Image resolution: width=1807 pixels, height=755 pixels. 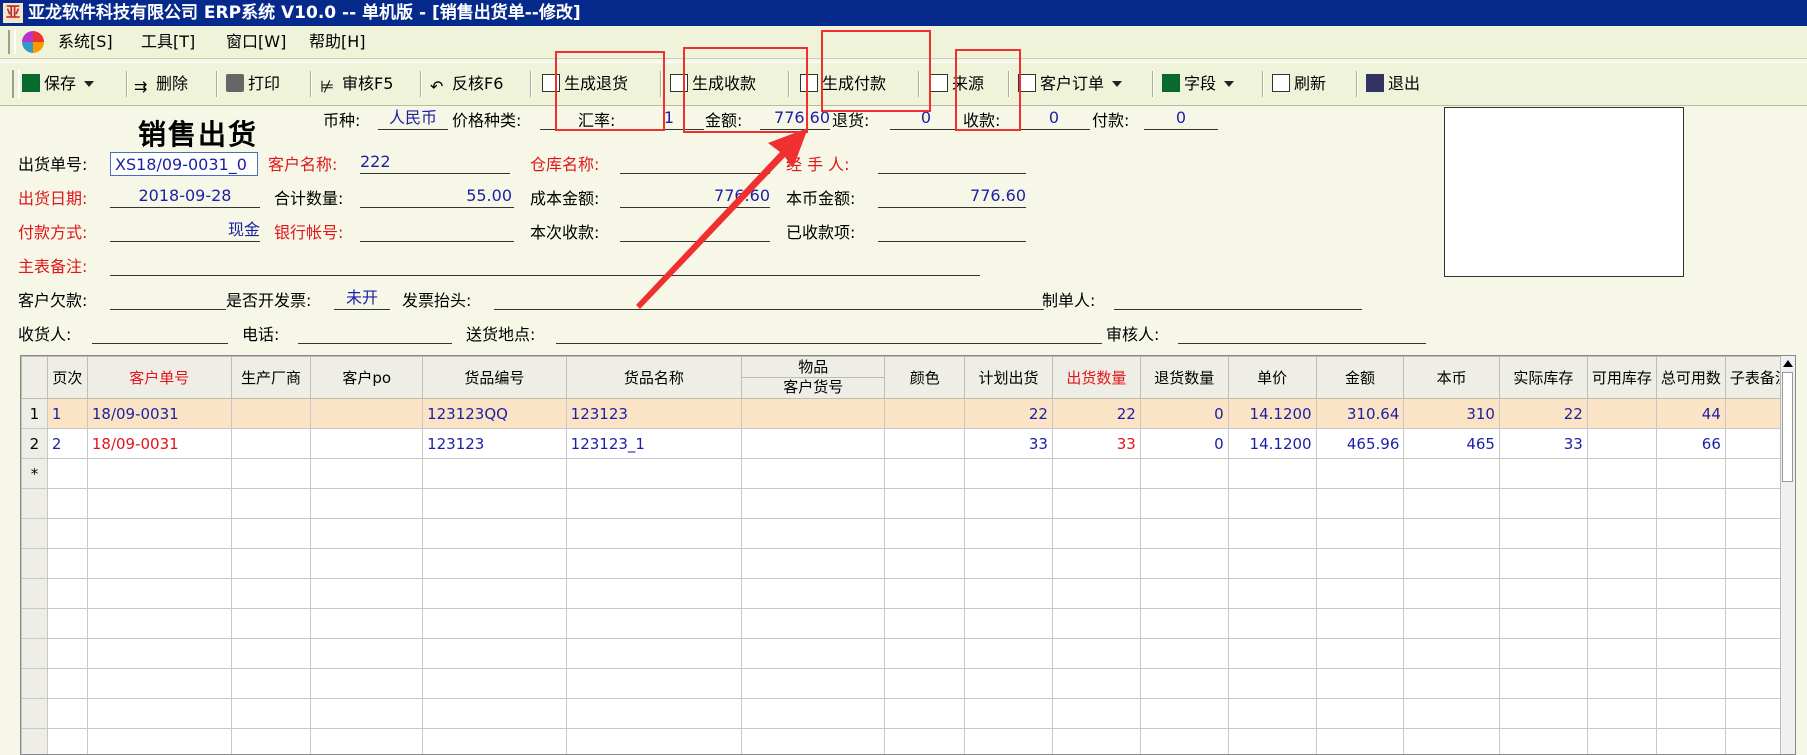 I want to click on header-page: 页次, so click(x=67, y=378).